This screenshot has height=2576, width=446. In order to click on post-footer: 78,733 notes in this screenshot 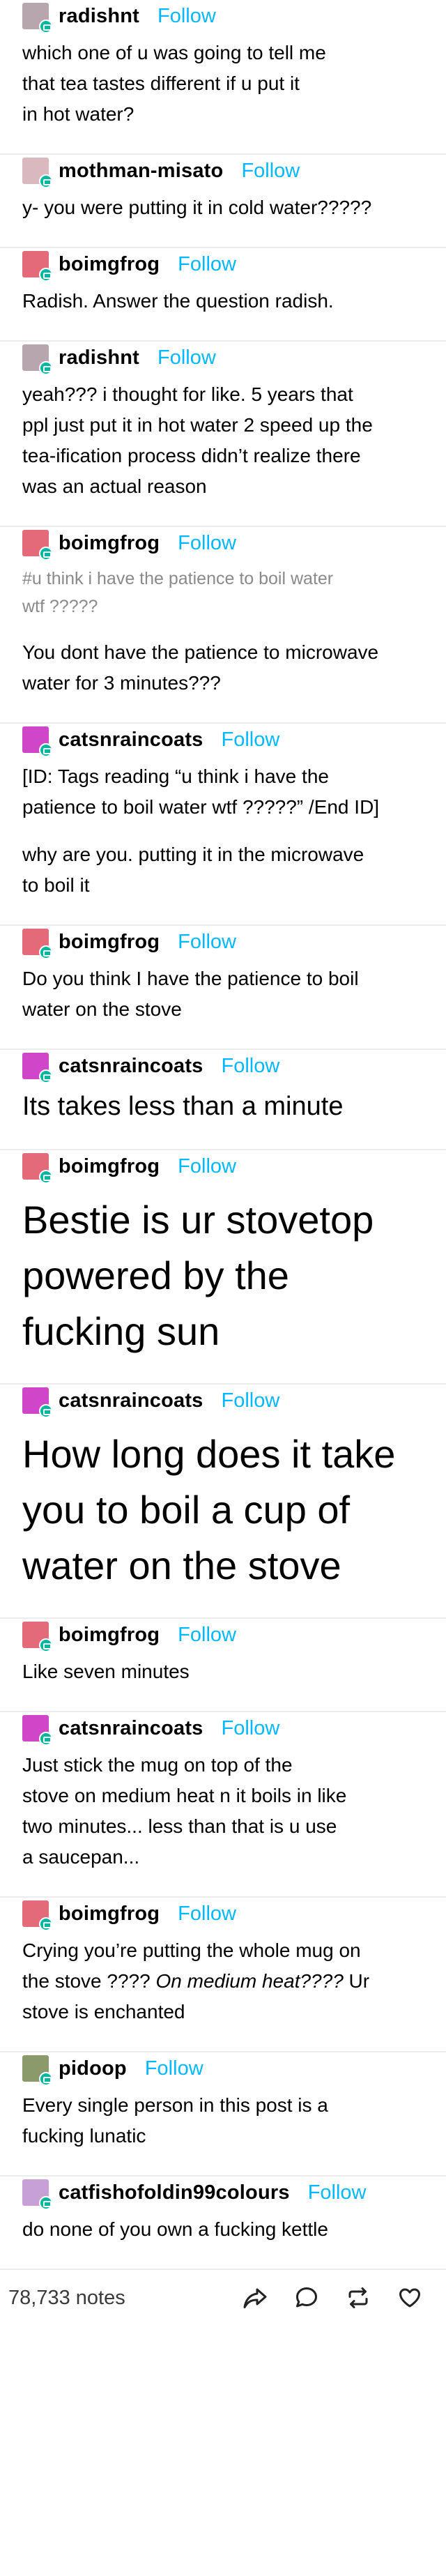, I will do `click(223, 2298)`.